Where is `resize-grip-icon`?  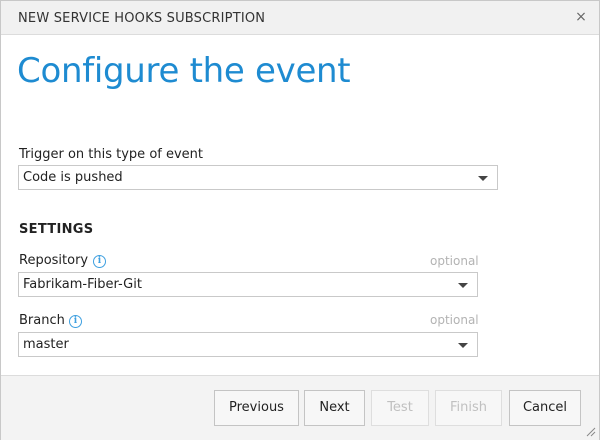 resize-grip-icon is located at coordinates (591, 432).